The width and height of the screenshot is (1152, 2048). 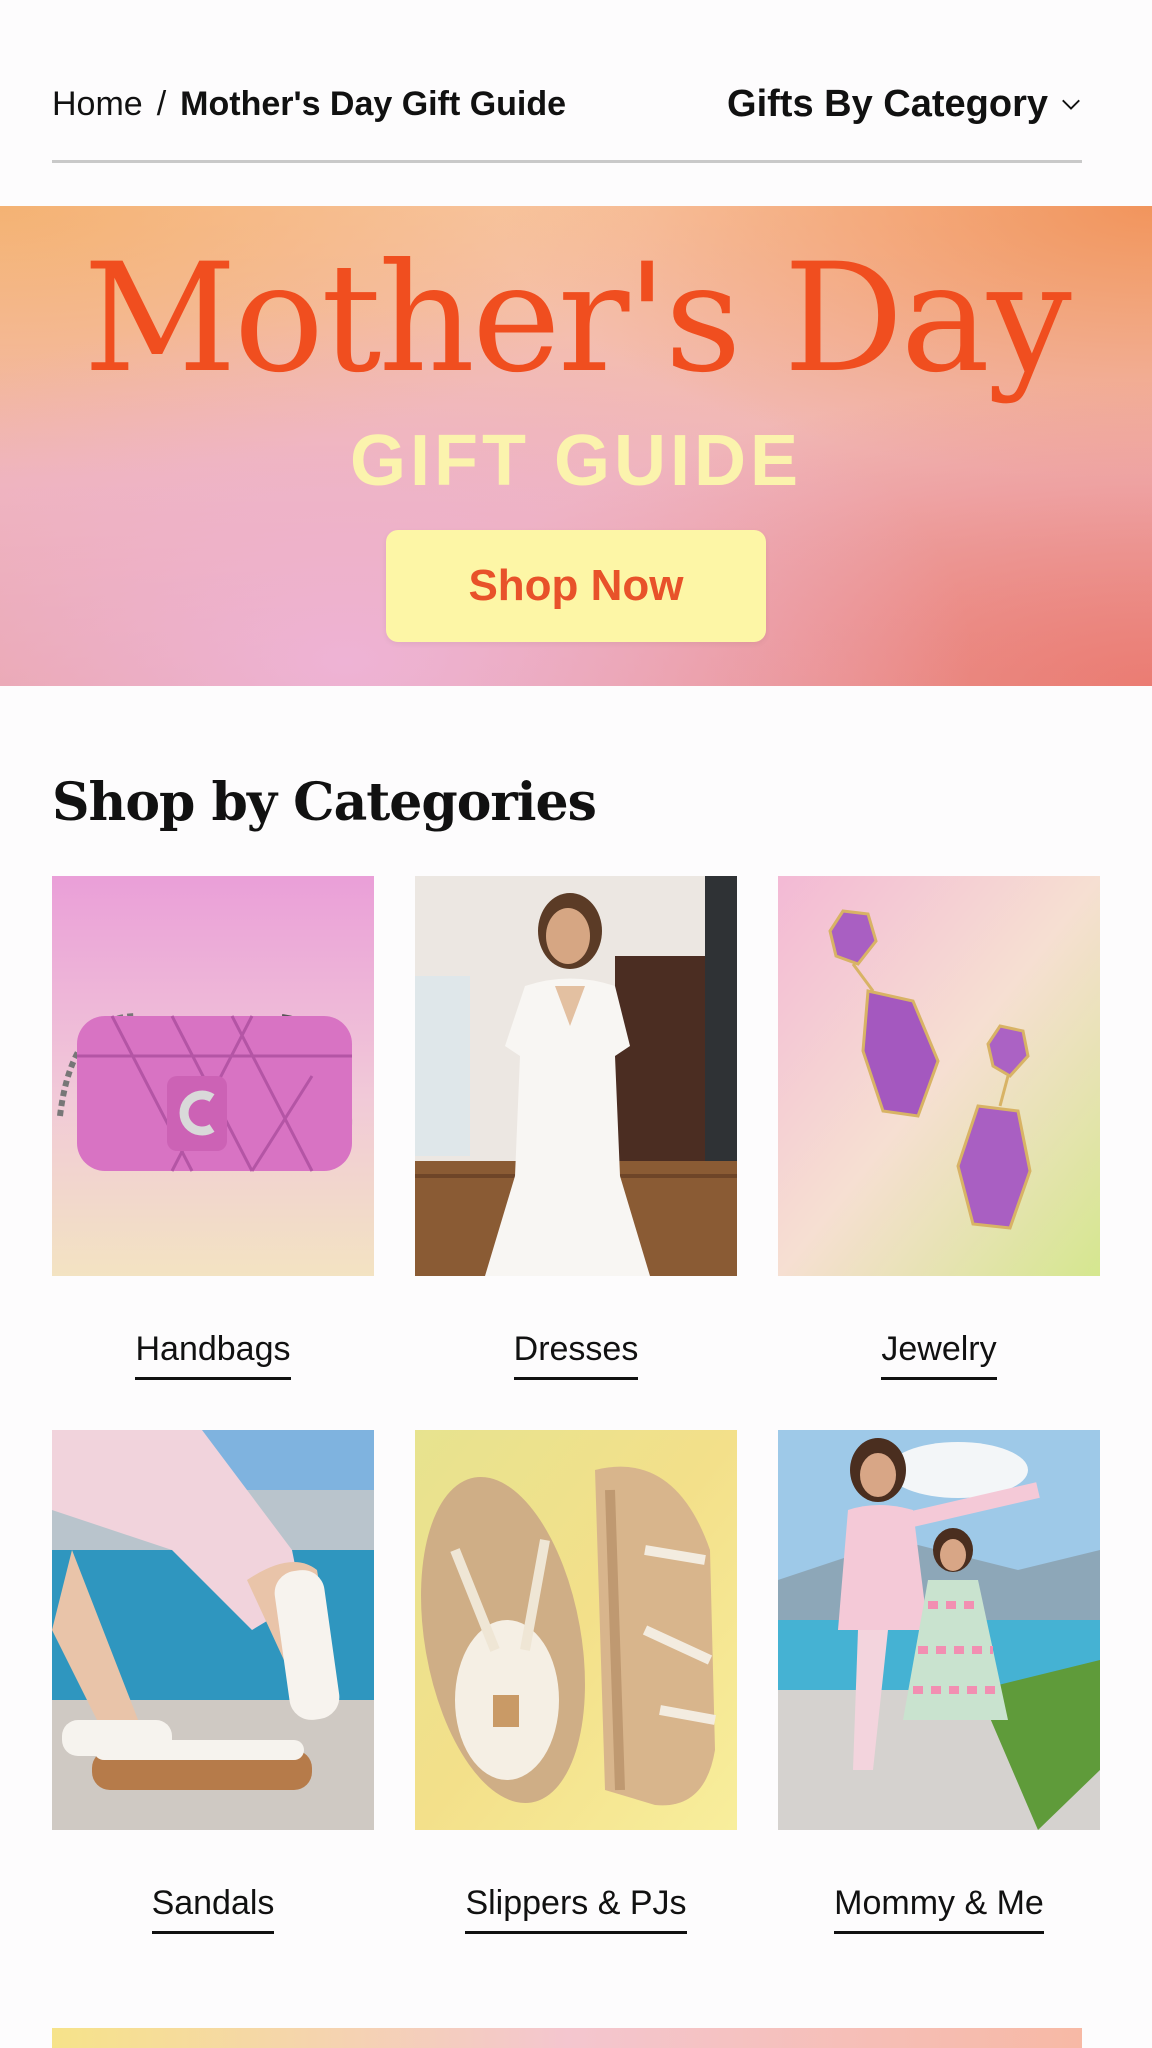 I want to click on section-title: Shop by Categories, so click(x=324, y=802).